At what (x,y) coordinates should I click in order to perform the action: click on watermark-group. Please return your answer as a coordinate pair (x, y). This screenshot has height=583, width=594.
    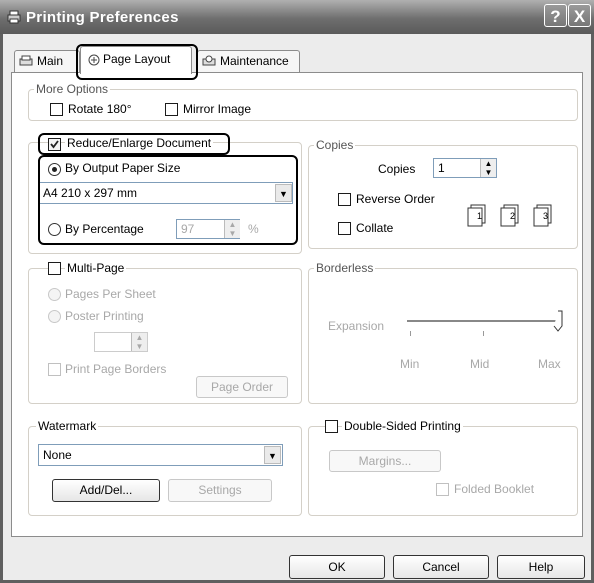
    Looking at the image, I should click on (165, 471).